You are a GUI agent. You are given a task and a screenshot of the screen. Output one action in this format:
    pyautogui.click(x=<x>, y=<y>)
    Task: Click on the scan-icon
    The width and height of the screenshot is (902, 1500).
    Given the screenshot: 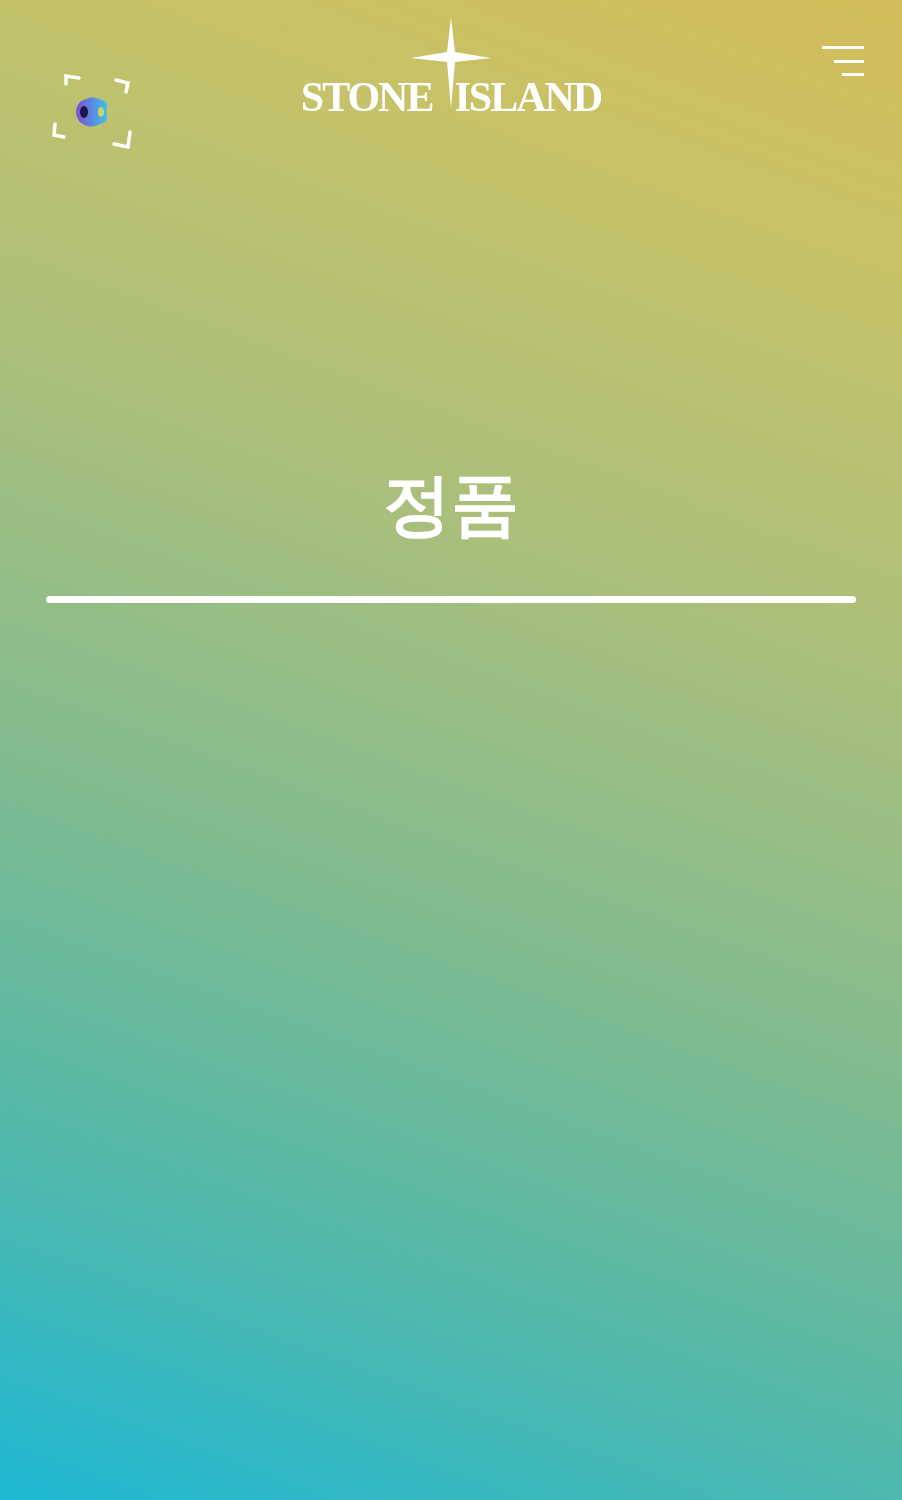 What is the action you would take?
    pyautogui.click(x=92, y=112)
    